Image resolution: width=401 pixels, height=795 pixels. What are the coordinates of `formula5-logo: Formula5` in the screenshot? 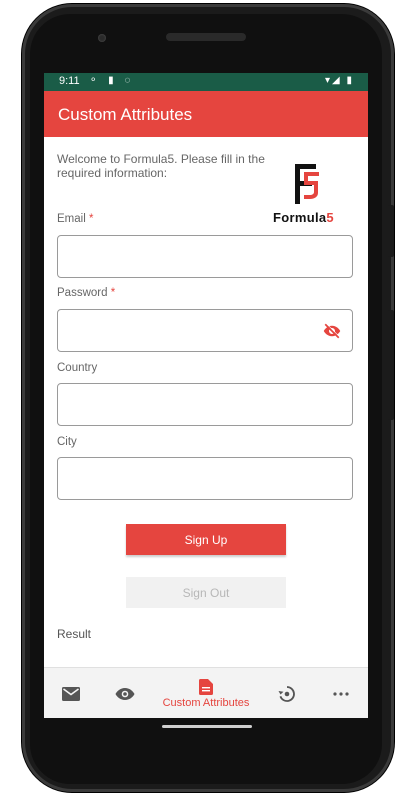 It's located at (315, 194).